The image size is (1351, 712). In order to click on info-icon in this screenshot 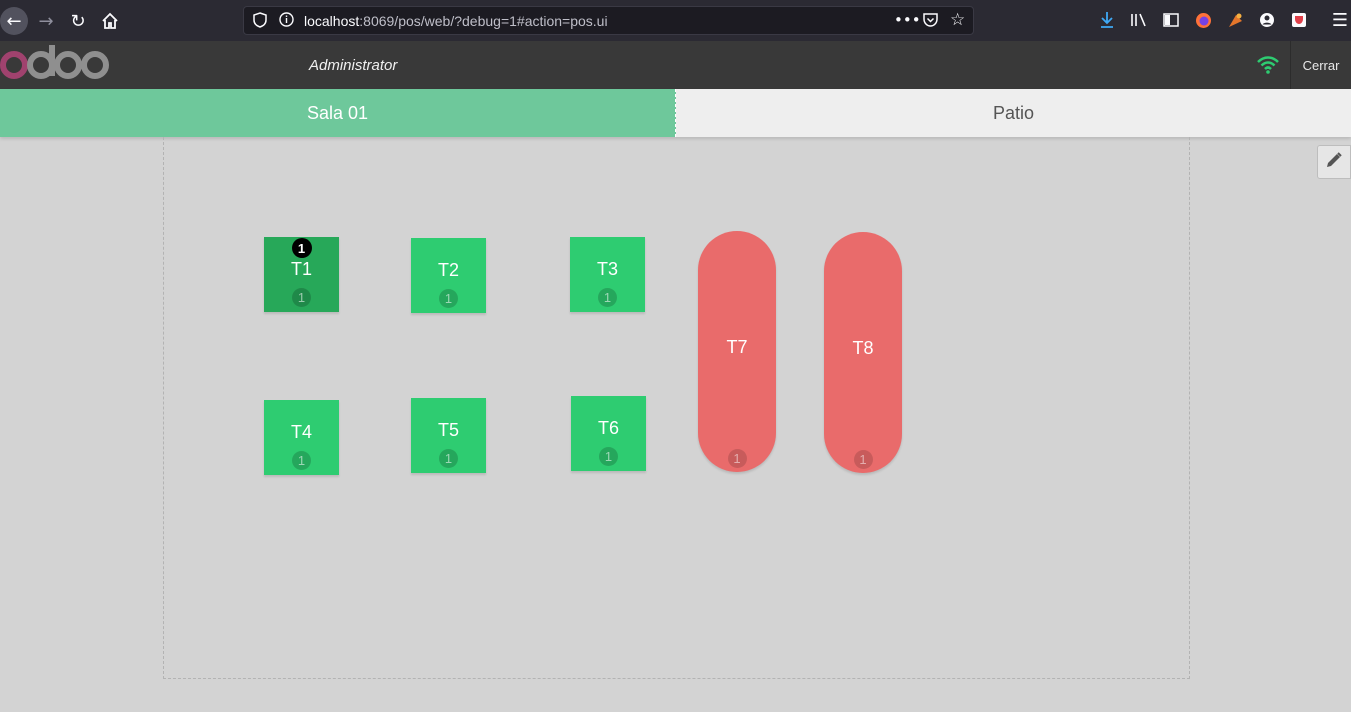, I will do `click(286, 20)`.